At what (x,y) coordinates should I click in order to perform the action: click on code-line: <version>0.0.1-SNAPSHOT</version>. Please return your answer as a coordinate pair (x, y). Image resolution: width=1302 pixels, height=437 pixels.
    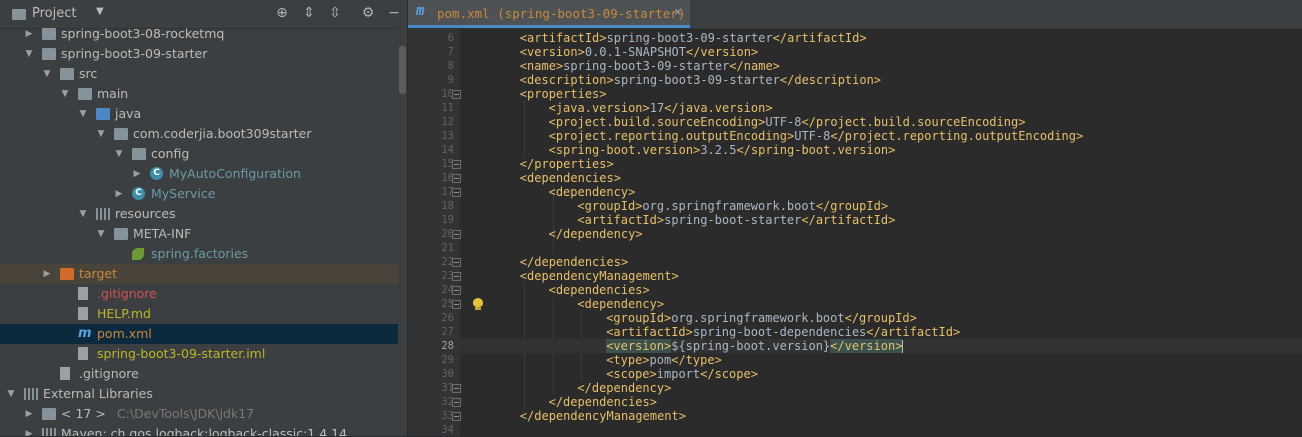
    Looking at the image, I should click on (639, 52).